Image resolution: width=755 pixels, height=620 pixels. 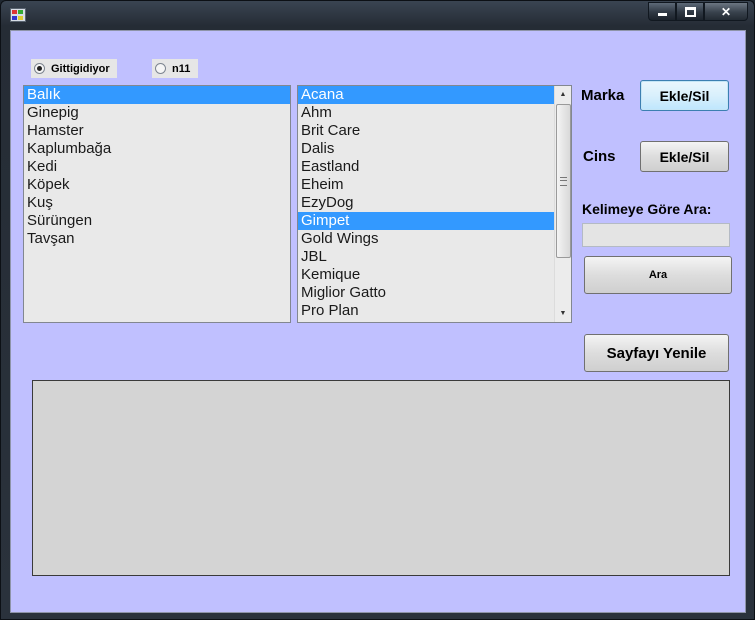 I want to click on brand-list-item: Kemique, so click(x=434, y=275).